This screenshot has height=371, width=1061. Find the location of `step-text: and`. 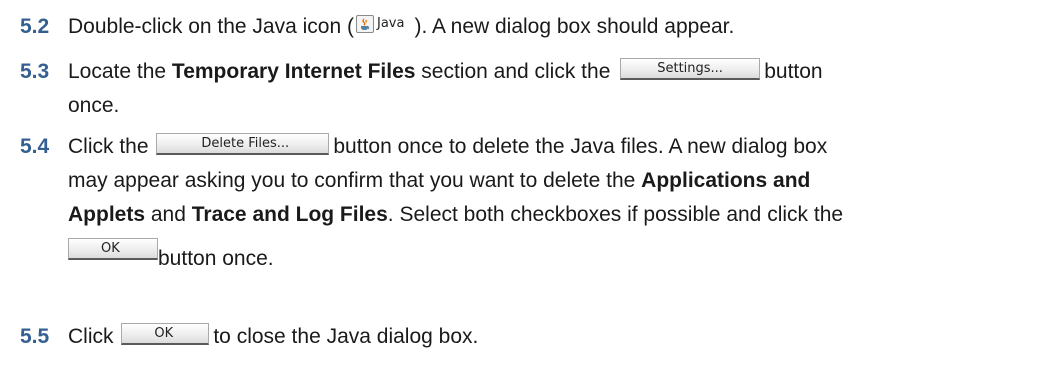

step-text: and is located at coordinates (168, 214).